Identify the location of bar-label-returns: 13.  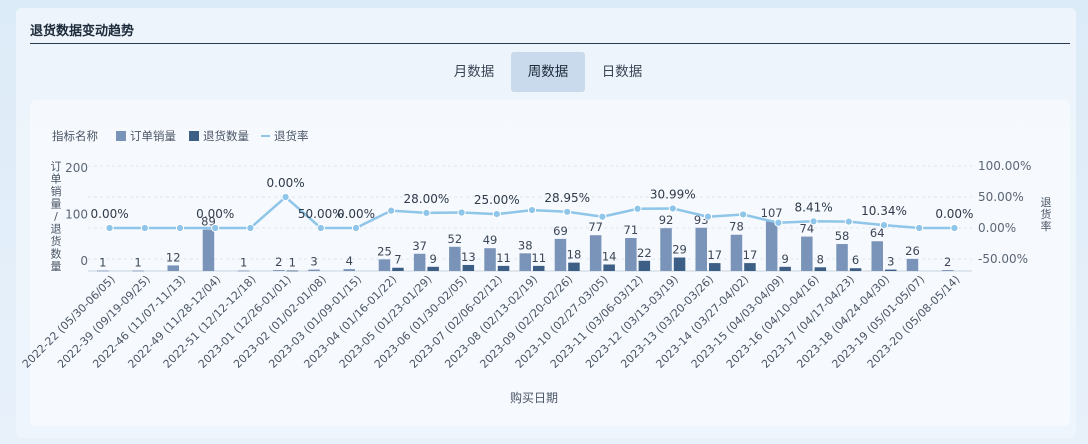
(468, 257).